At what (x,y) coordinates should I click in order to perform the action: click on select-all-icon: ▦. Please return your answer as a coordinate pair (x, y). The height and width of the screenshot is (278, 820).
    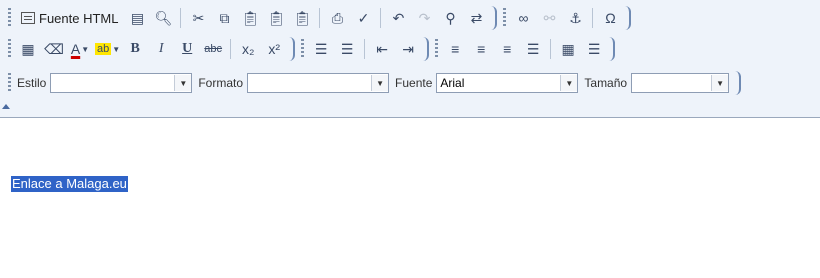
    Looking at the image, I should click on (28, 48).